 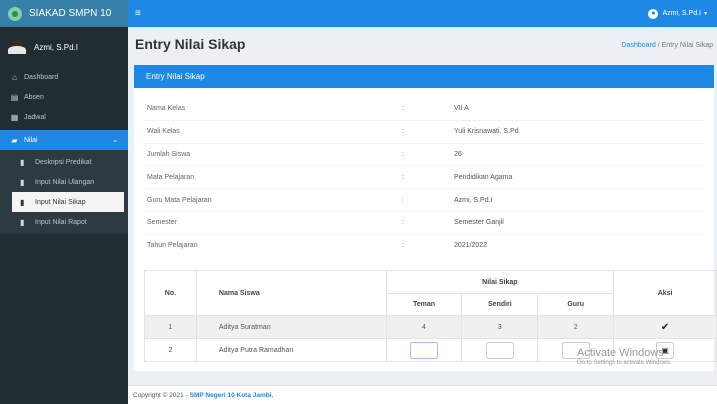 What do you see at coordinates (500, 304) in the screenshot?
I see `col-header-sendiri: Sendiri` at bounding box center [500, 304].